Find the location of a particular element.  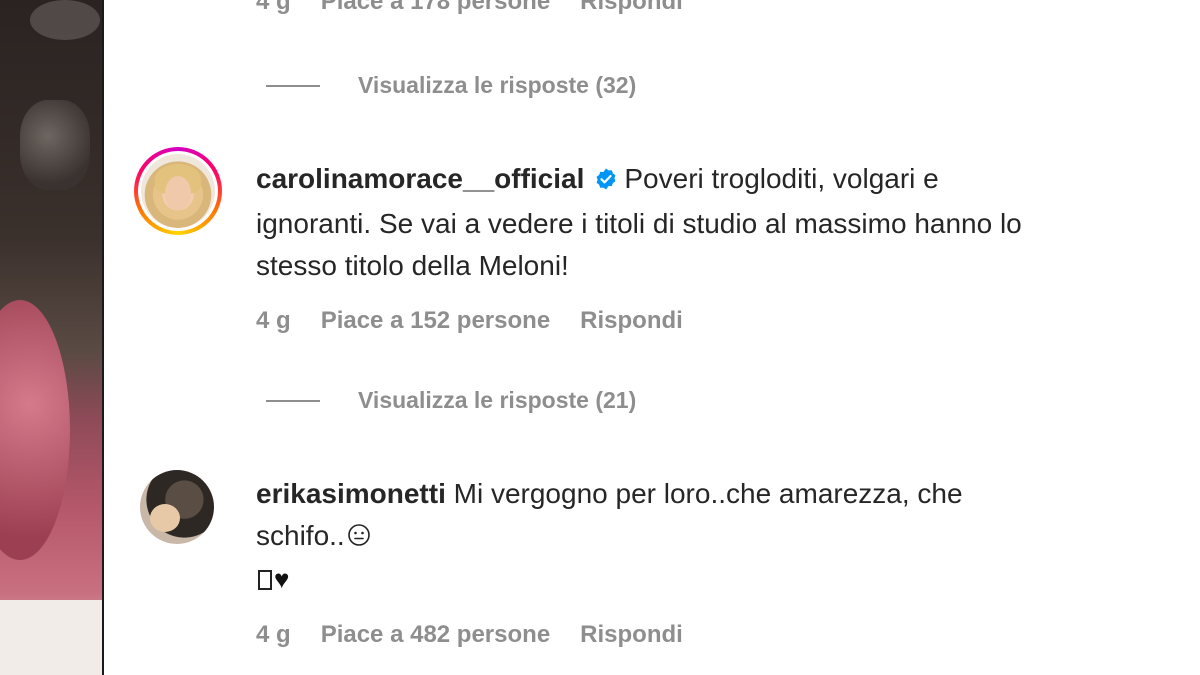

comment-text-line: Mi vergogno per loro..che amarezza, che is located at coordinates (708, 493).